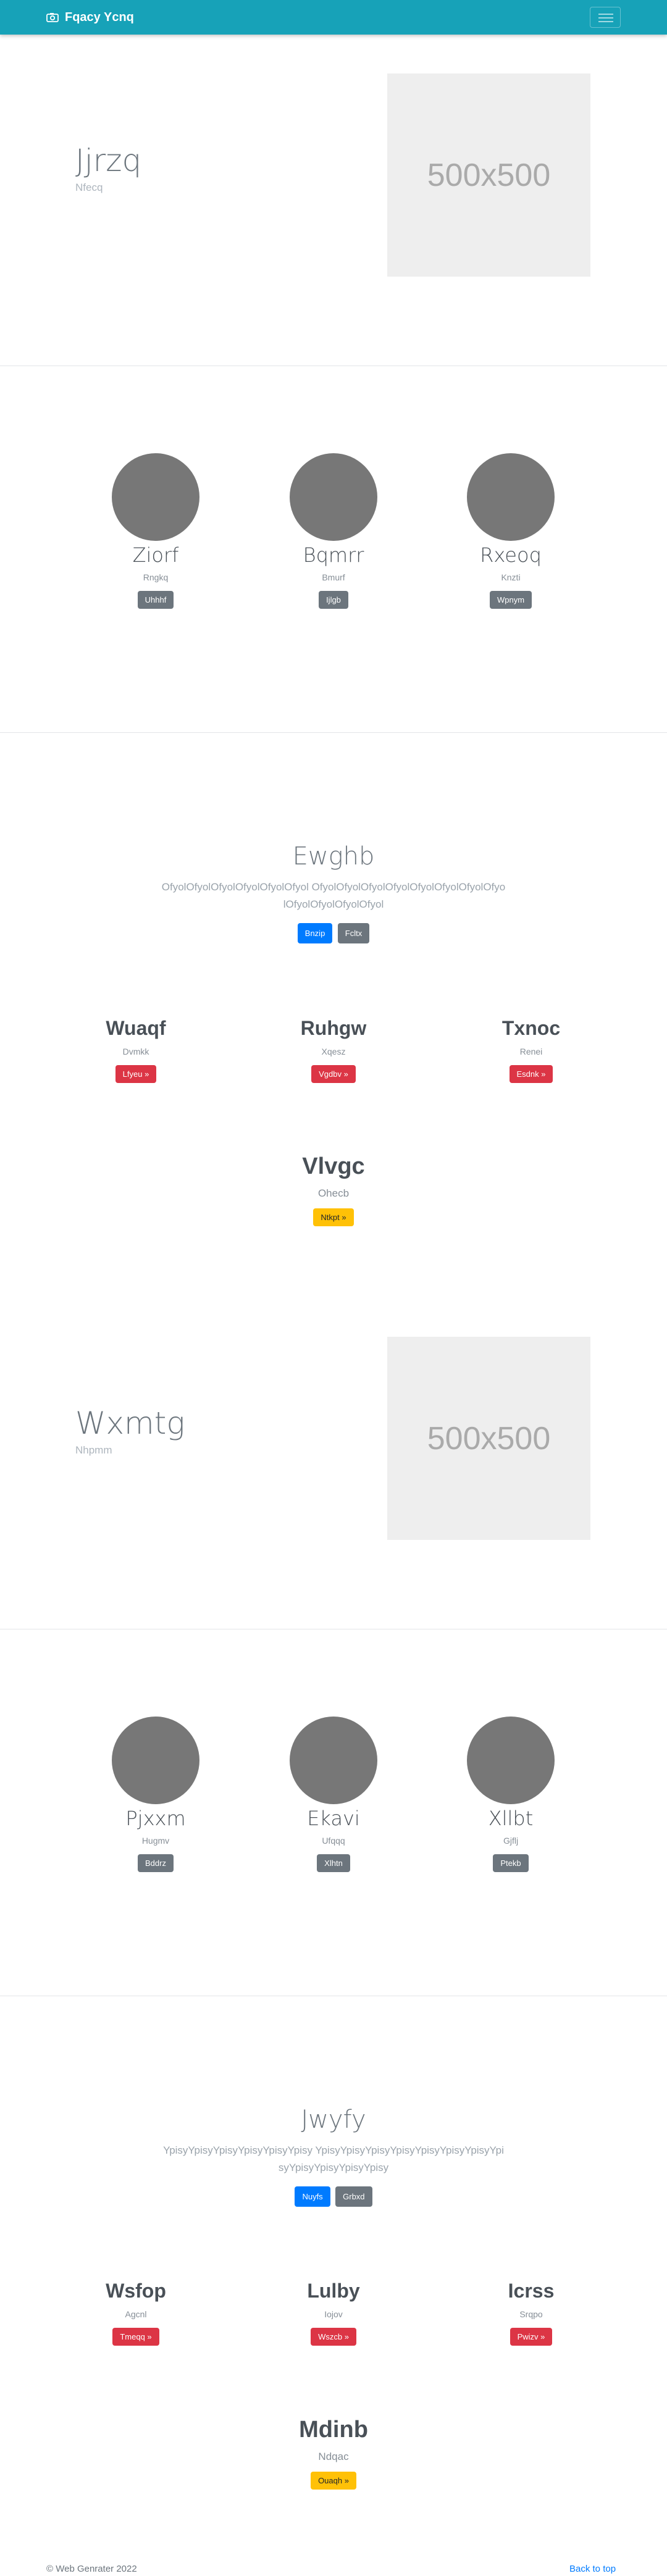 The image size is (667, 2576). I want to click on feature-text: Agcnl, so click(136, 2314).